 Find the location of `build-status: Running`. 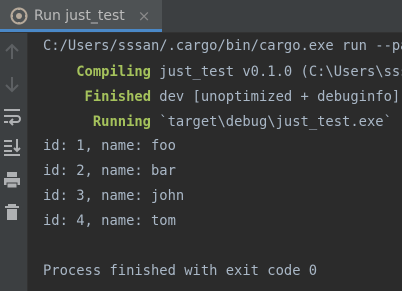

build-status: Running is located at coordinates (121, 122).